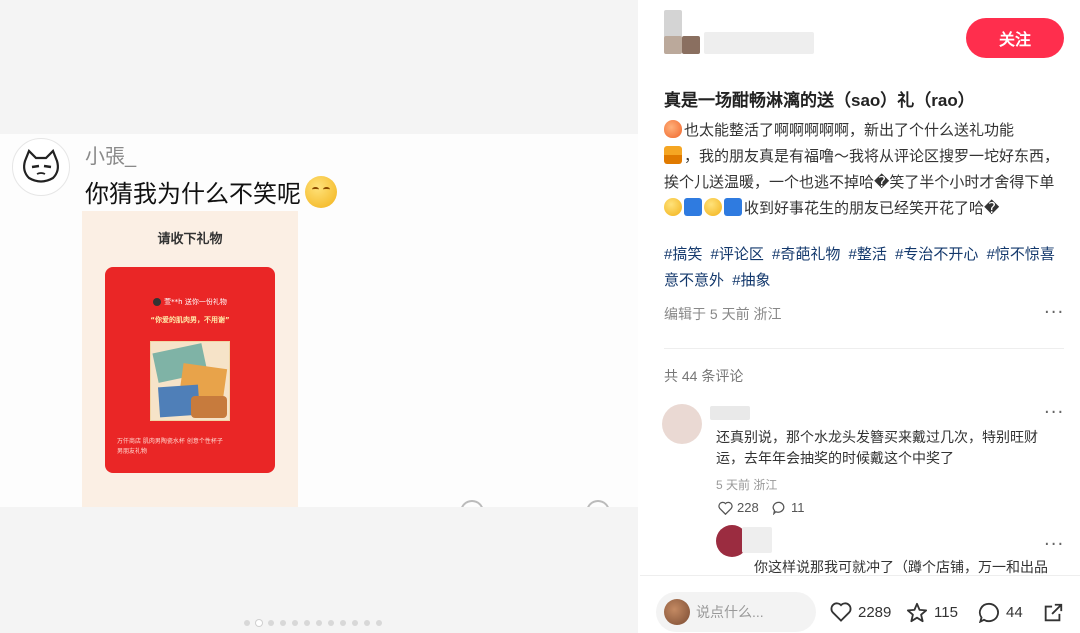  What do you see at coordinates (673, 155) in the screenshot?
I see `gift-emoji-icon` at bounding box center [673, 155].